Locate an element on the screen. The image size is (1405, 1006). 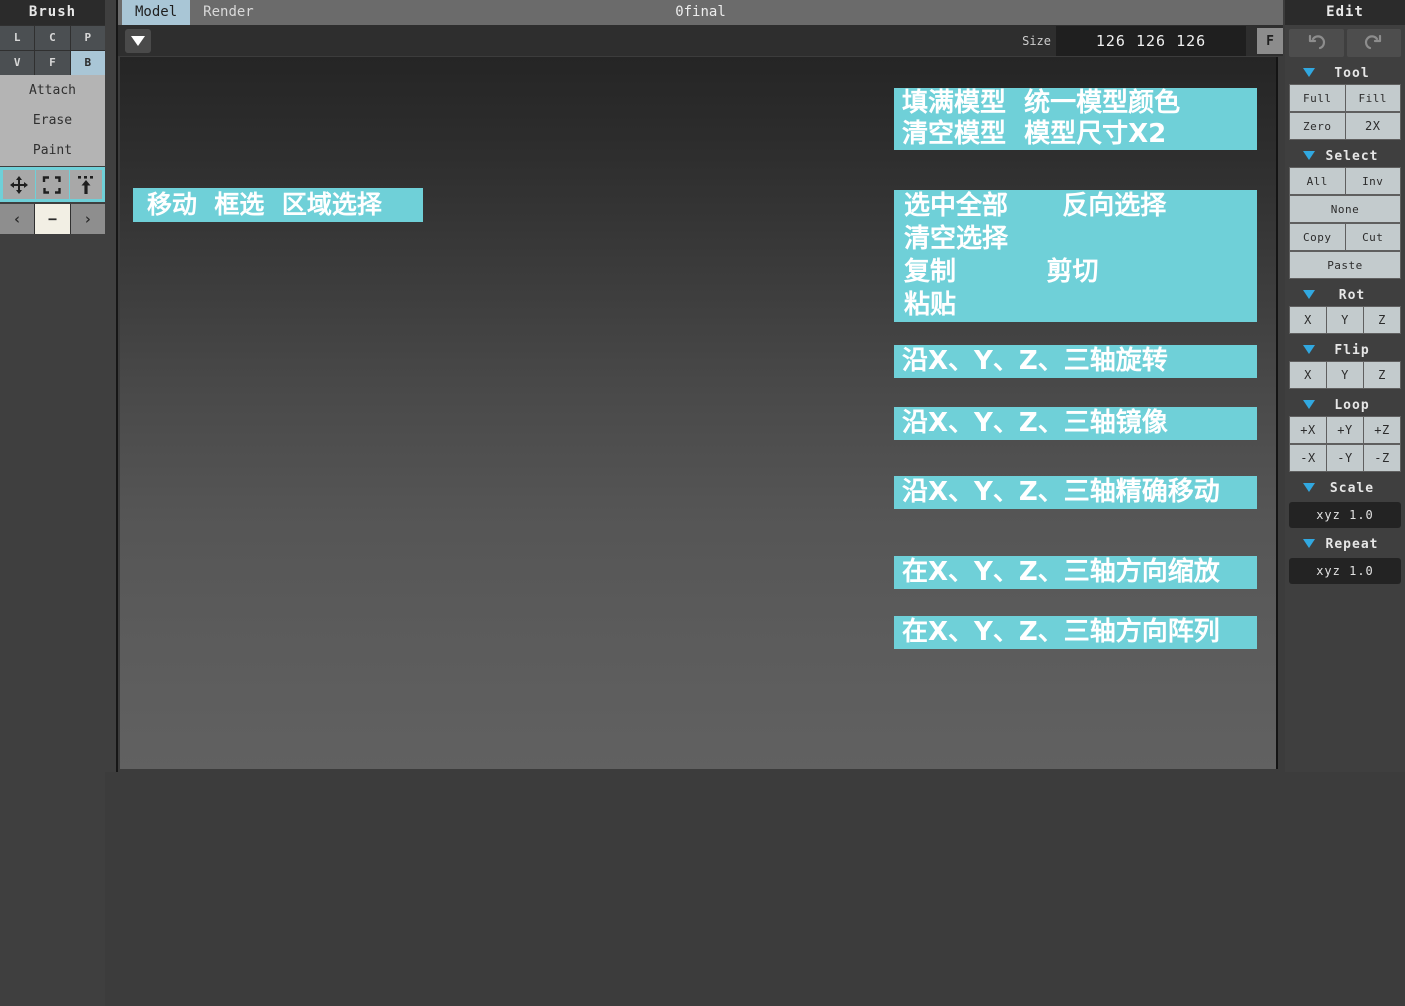
region-select-icon is located at coordinates (85, 184).